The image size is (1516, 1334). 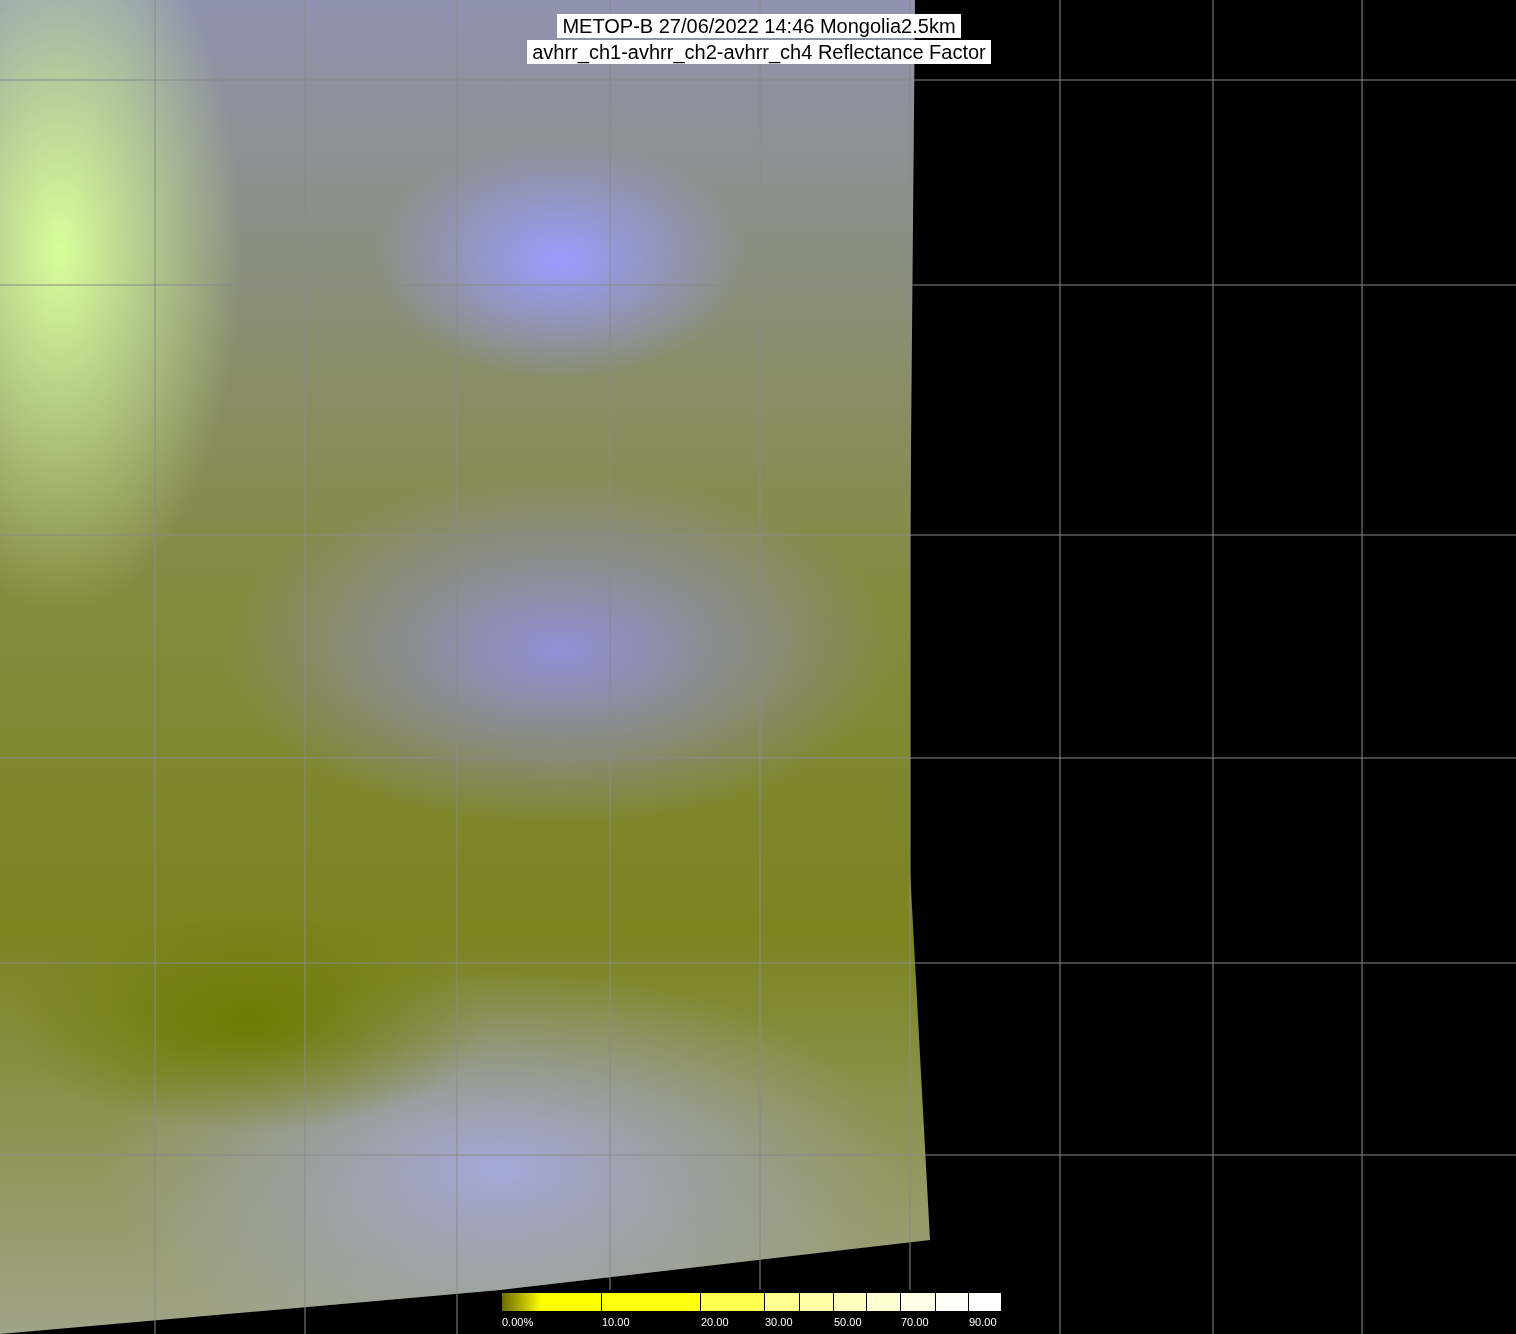 What do you see at coordinates (848, 1322) in the screenshot?
I see `scale-label: 50.00` at bounding box center [848, 1322].